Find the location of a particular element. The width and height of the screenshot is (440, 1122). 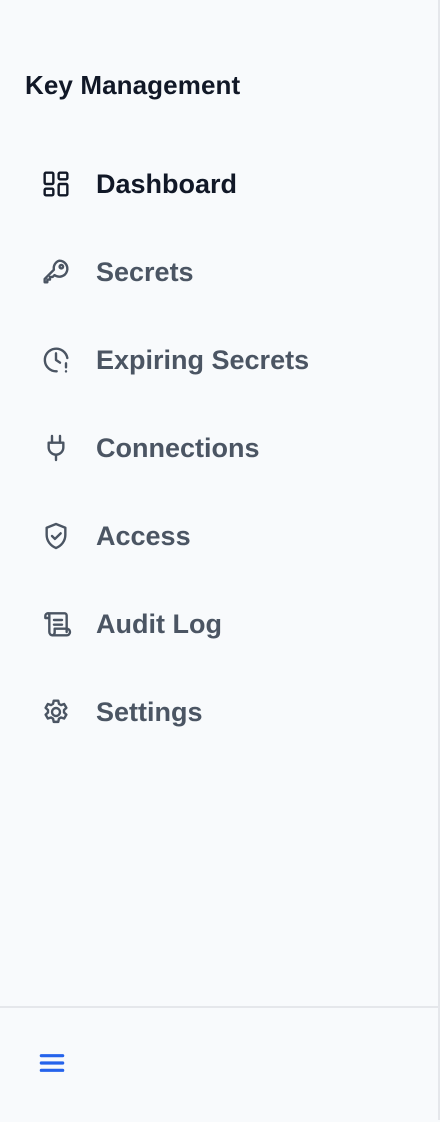

sidebar-item-expiring-secrets: Expiring Secrets is located at coordinates (219, 360).